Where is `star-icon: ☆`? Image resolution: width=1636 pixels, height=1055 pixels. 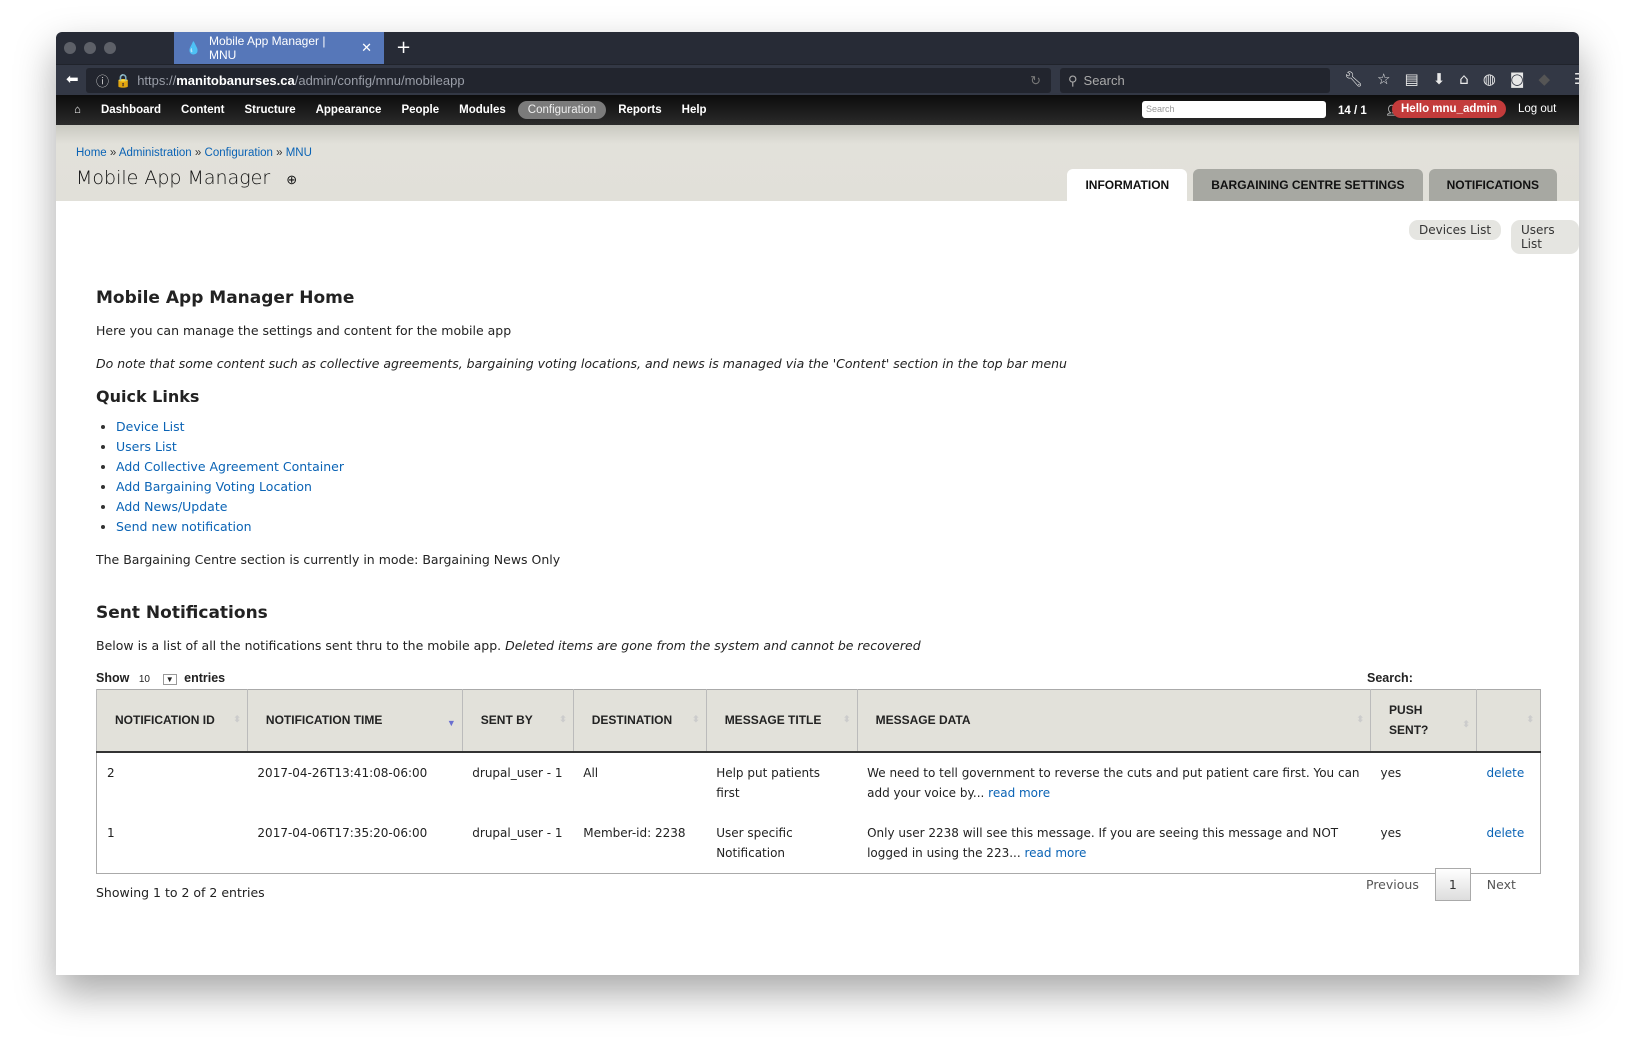
star-icon: ☆ is located at coordinates (1383, 79).